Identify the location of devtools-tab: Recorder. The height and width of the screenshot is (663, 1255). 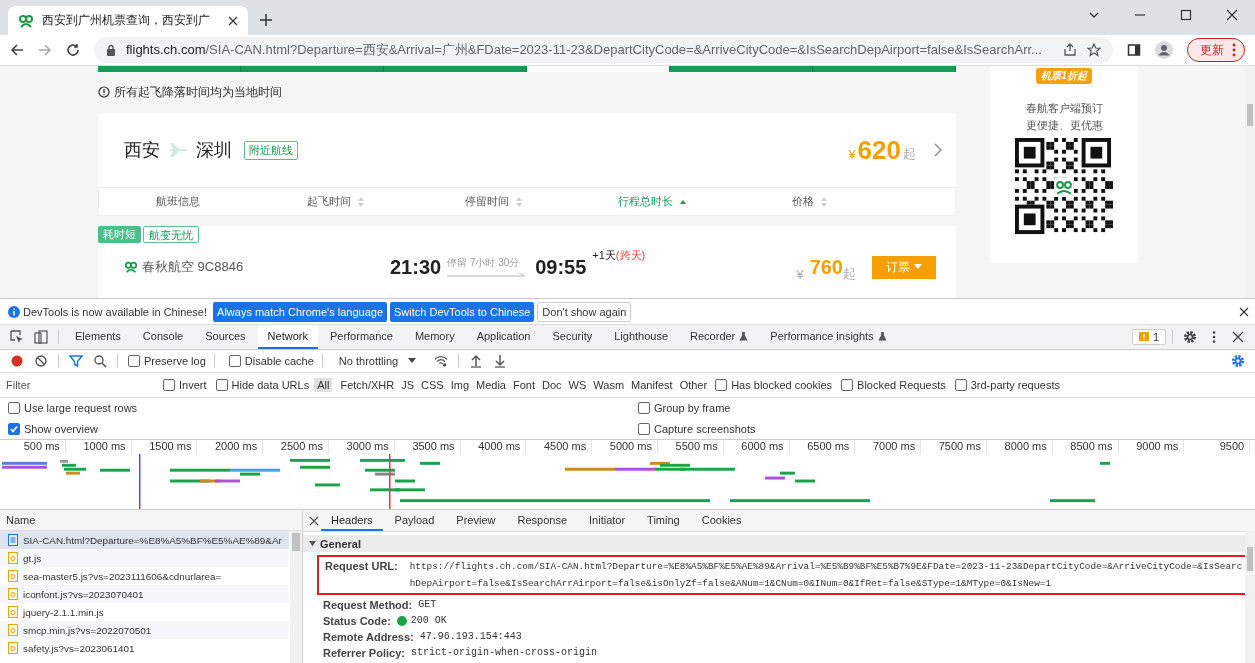
(719, 337).